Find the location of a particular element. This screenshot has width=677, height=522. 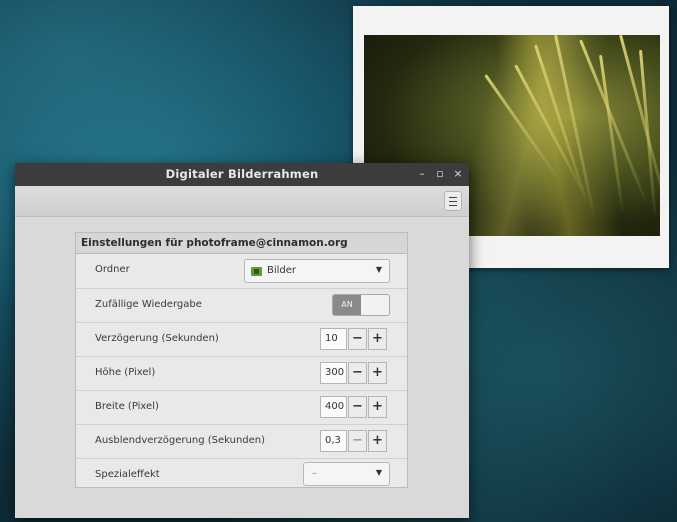

window-titlebar: Digitaler Bilderrahmen – ▫ × is located at coordinates (242, 174).